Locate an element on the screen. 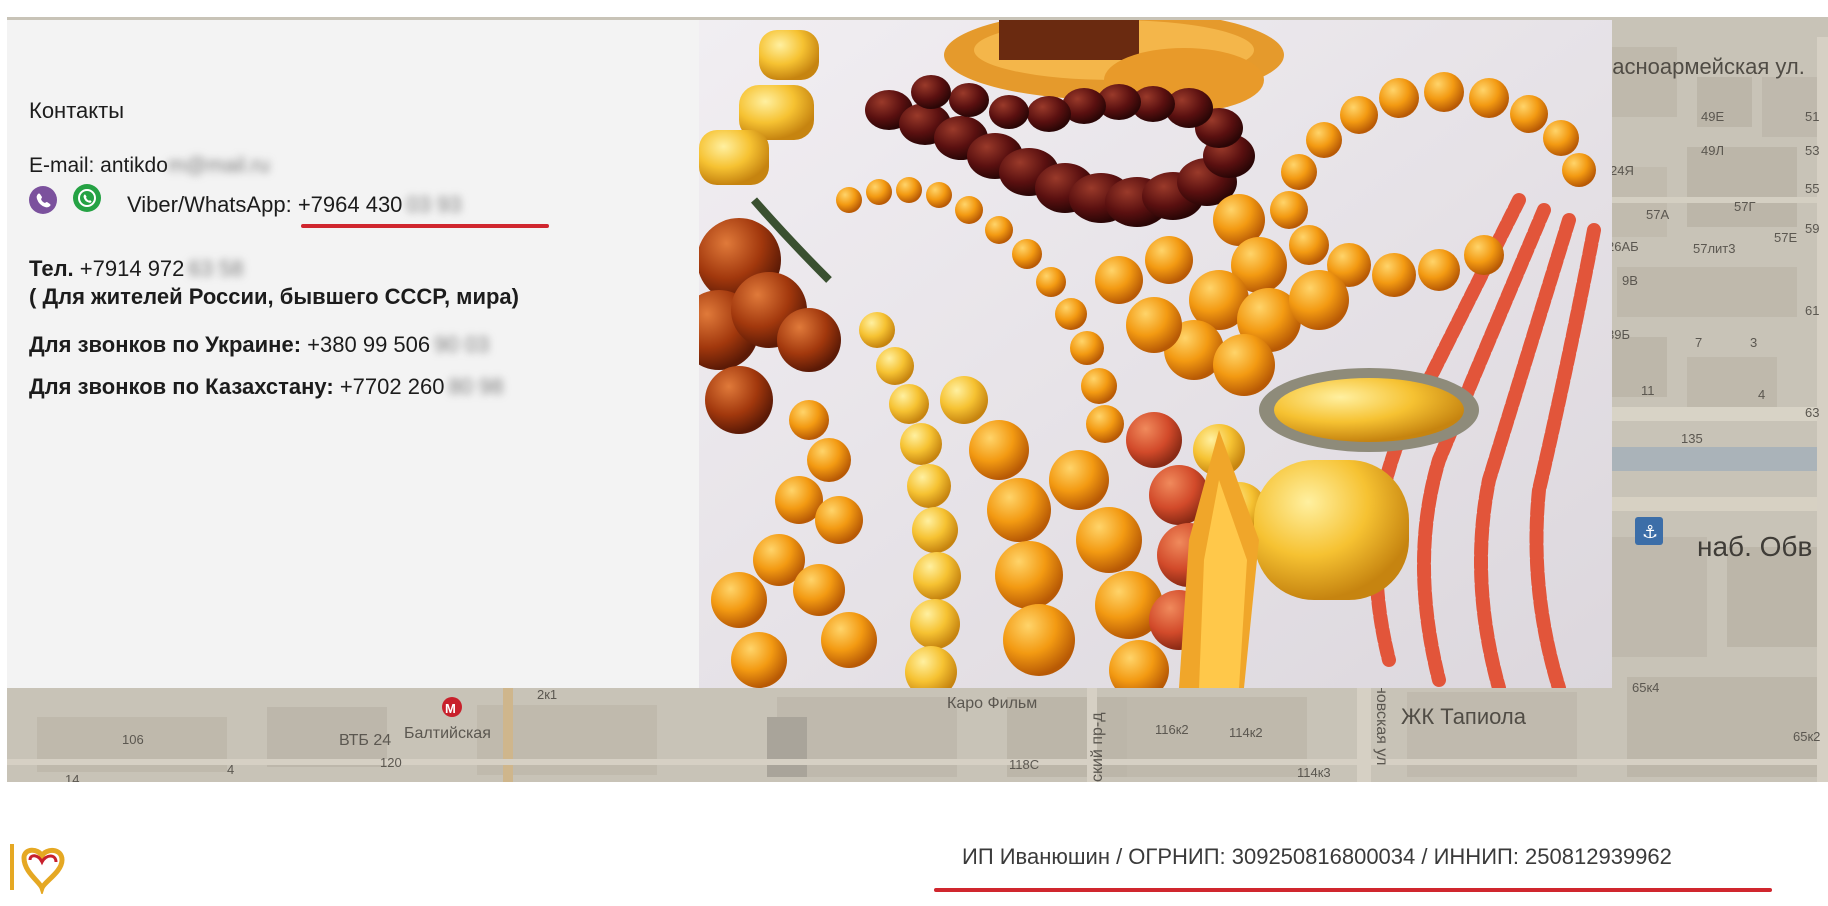 The width and height of the screenshot is (1828, 906). kazakhstan-hidden: 80 98 is located at coordinates (476, 386).